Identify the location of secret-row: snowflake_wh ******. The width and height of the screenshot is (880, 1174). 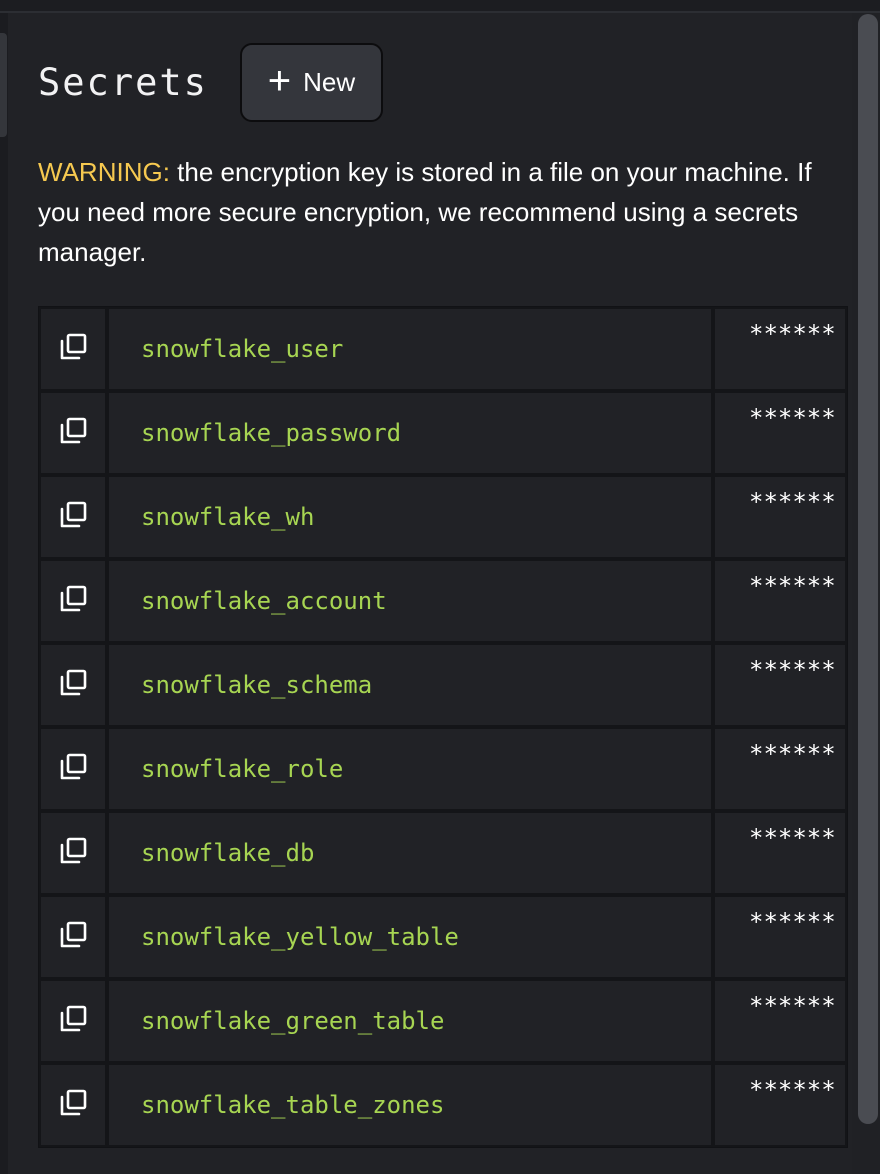
(443, 517).